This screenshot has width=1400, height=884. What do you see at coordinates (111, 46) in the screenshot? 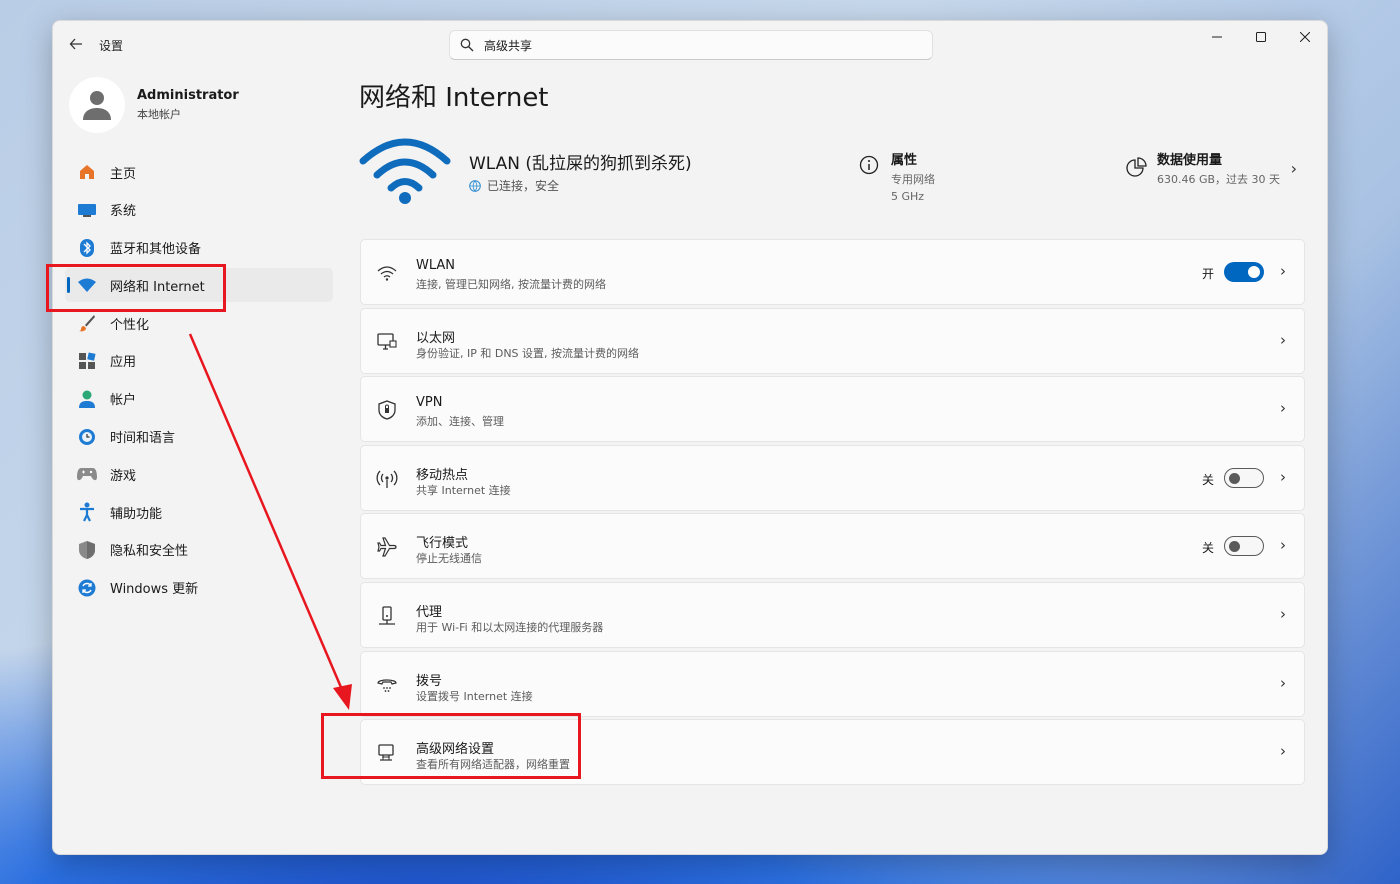
I see `app-title: 设置` at bounding box center [111, 46].